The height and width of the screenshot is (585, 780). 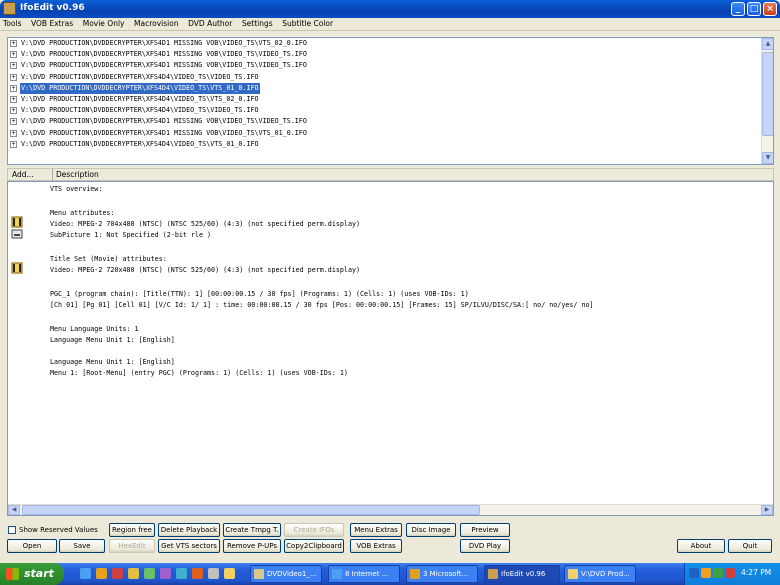 I want to click on vob-extras-button: VOB Extras, so click(x=376, y=546).